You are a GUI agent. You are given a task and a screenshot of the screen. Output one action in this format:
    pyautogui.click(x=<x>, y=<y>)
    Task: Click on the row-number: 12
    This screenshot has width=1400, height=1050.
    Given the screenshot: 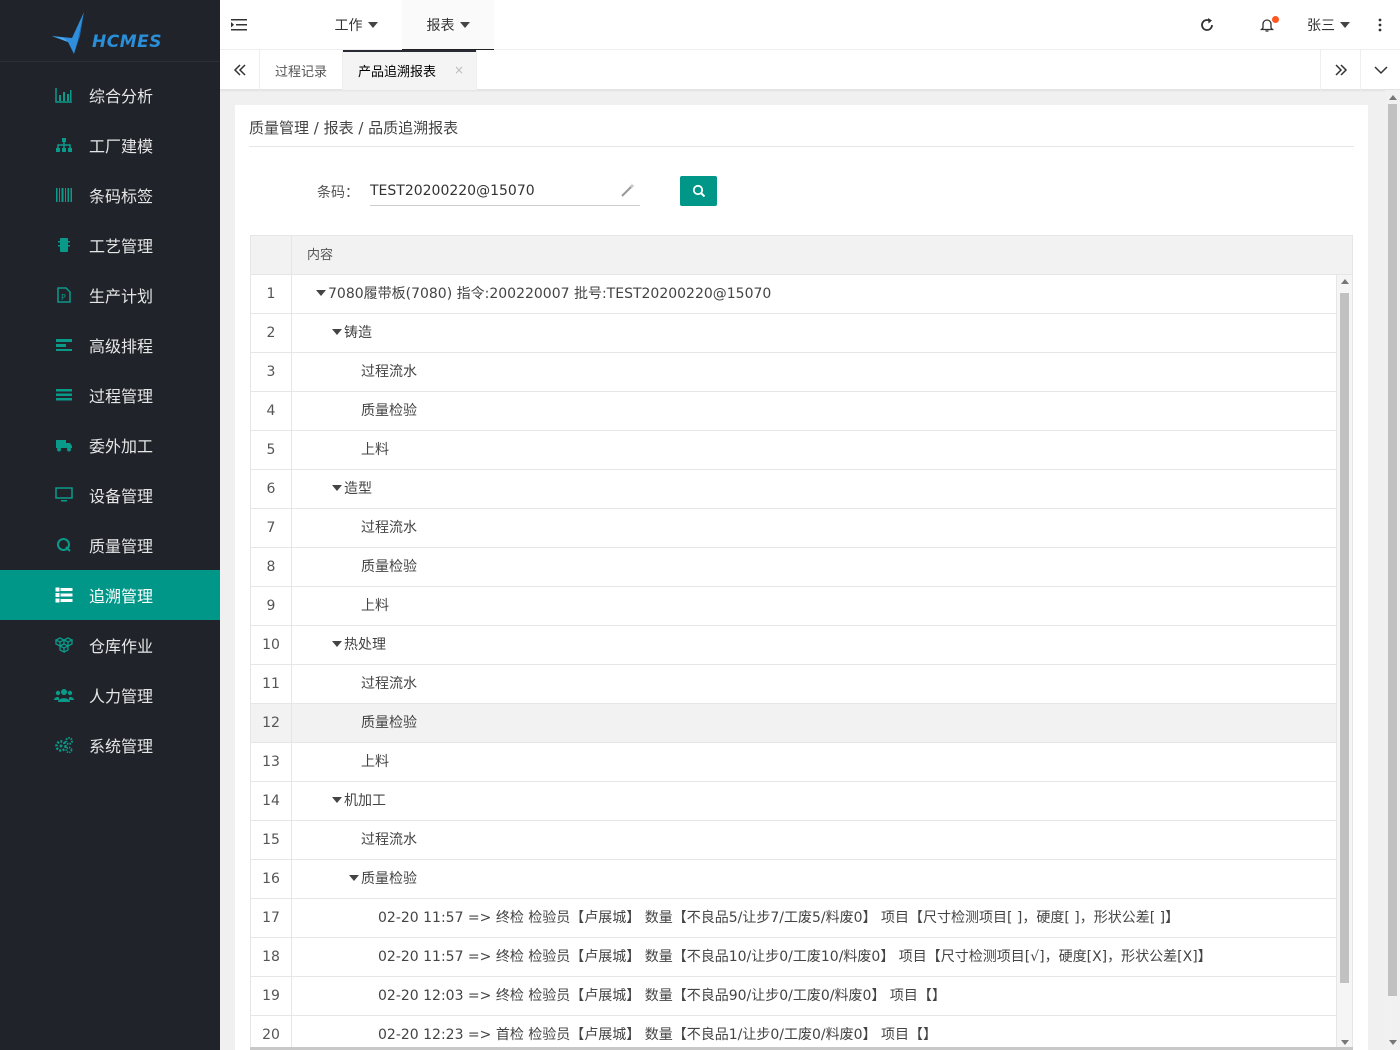 What is the action you would take?
    pyautogui.click(x=271, y=723)
    